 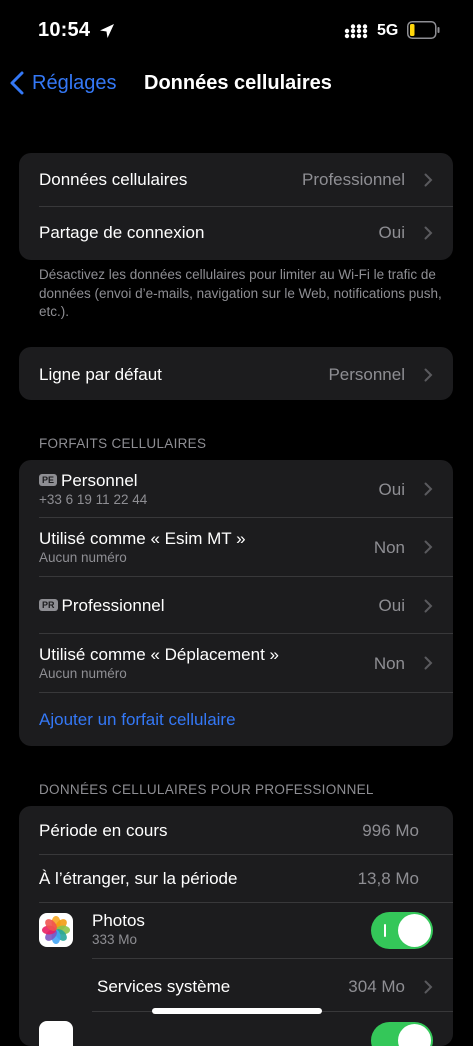 What do you see at coordinates (64, 30) in the screenshot?
I see `status-time: 10:54` at bounding box center [64, 30].